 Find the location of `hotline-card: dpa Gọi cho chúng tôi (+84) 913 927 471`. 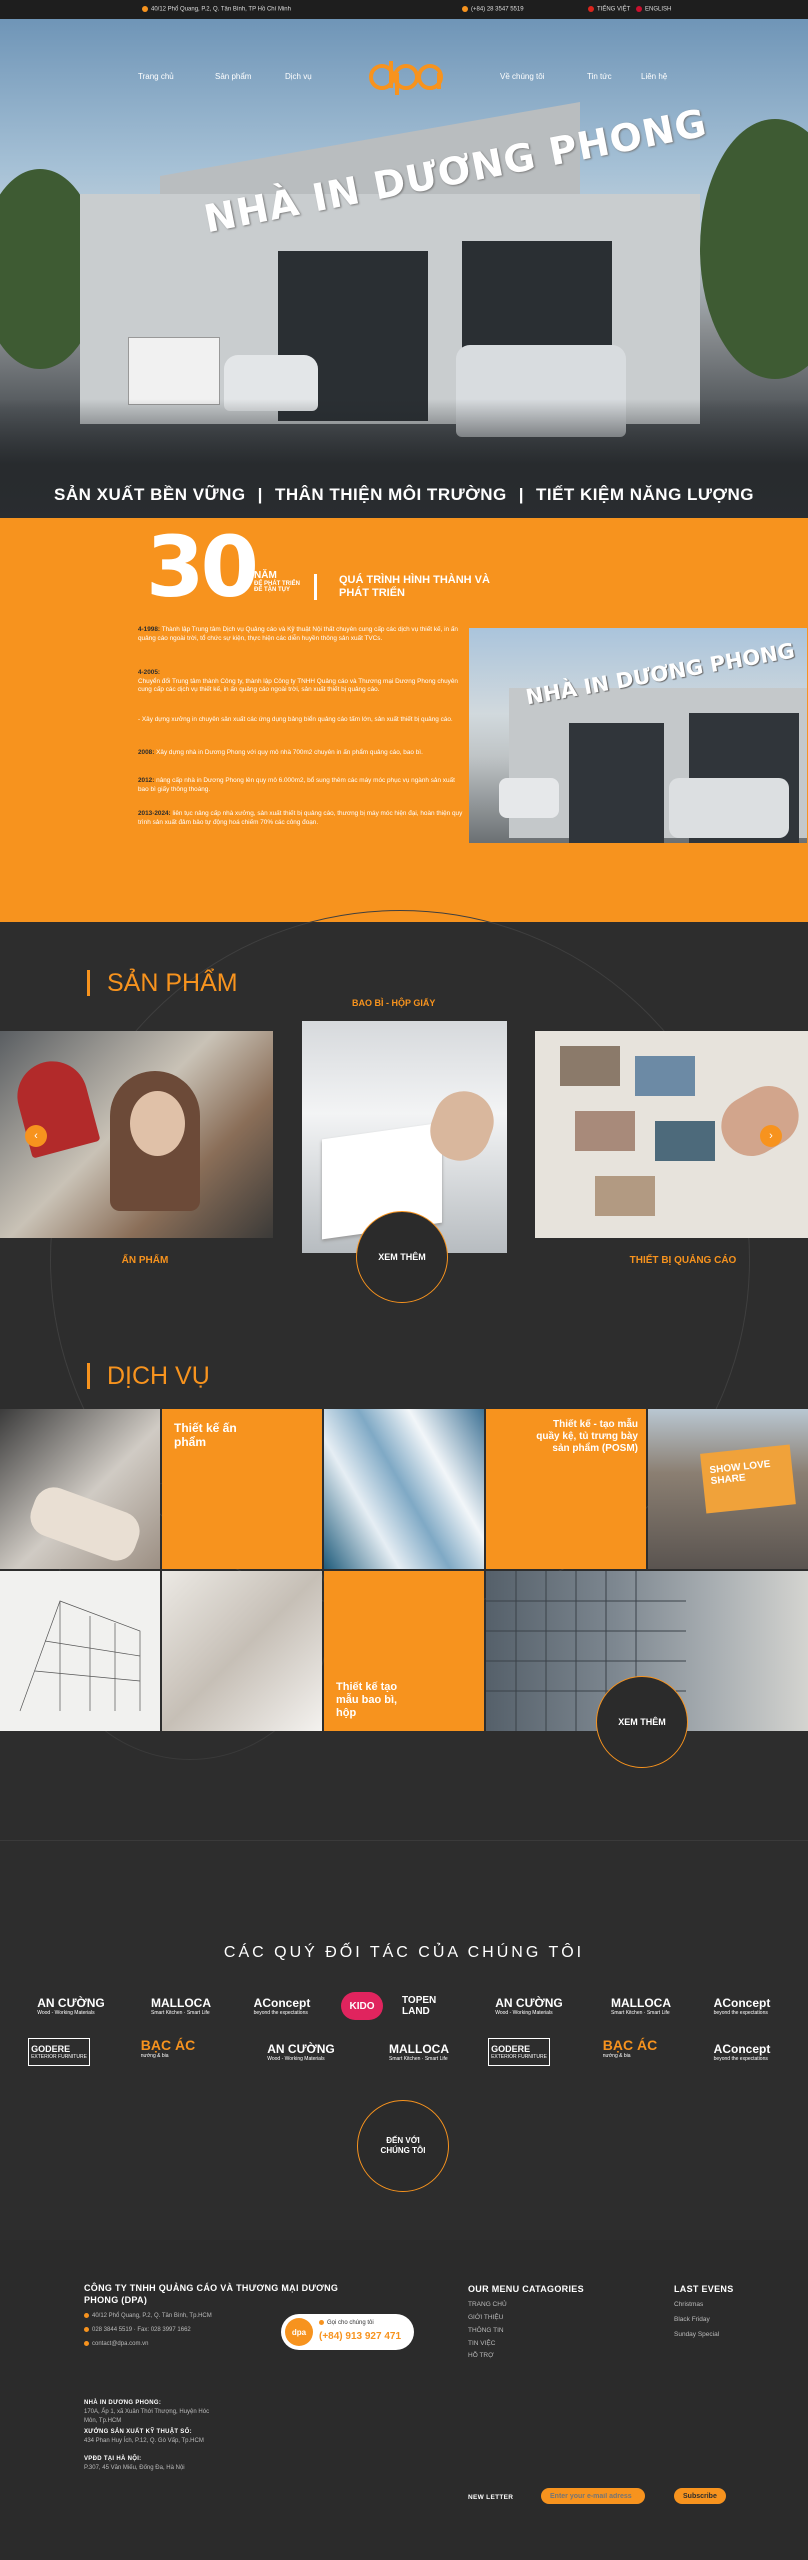

hotline-card: dpa Gọi cho chúng tôi (+84) 913 927 471 is located at coordinates (347, 2332).